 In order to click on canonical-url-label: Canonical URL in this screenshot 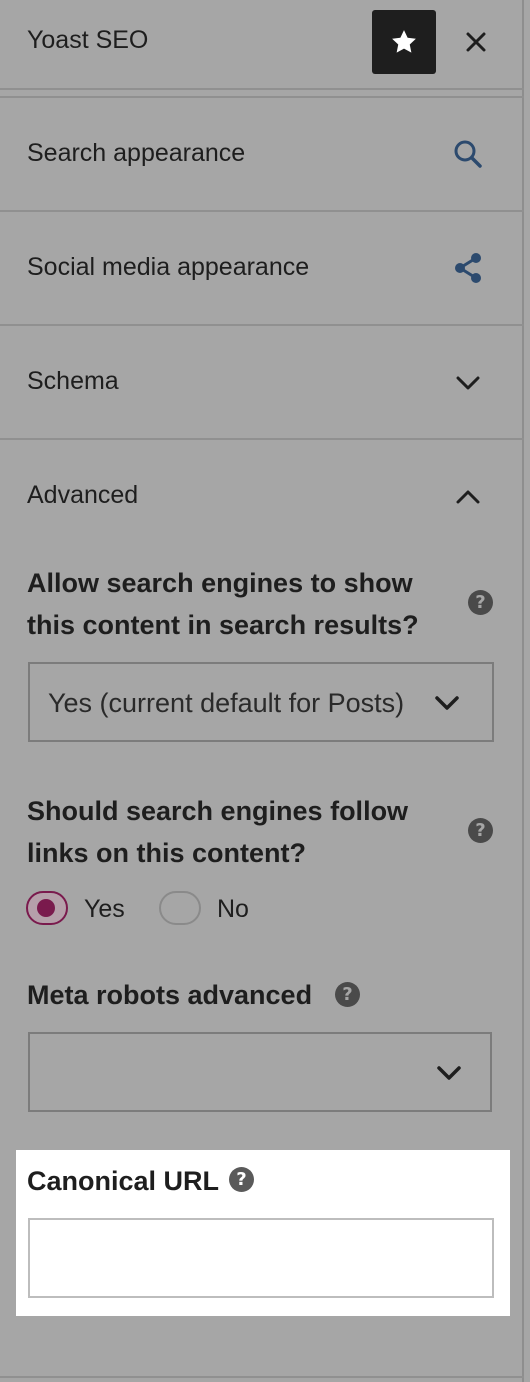, I will do `click(123, 1181)`.